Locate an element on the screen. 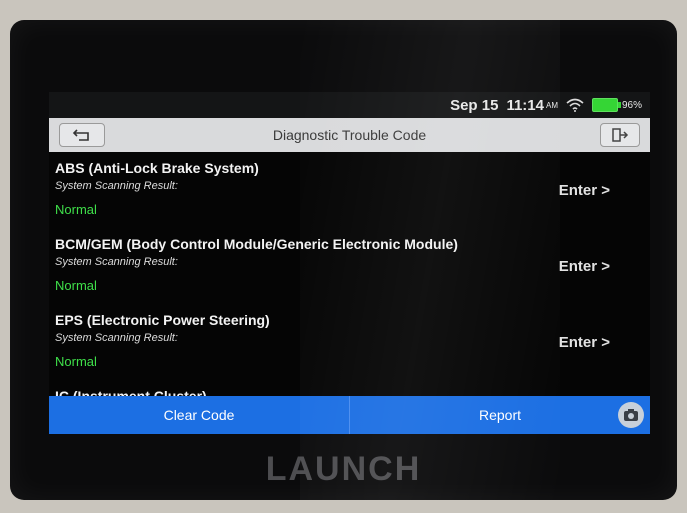 This screenshot has height=513, width=687. camera-button is located at coordinates (631, 415).